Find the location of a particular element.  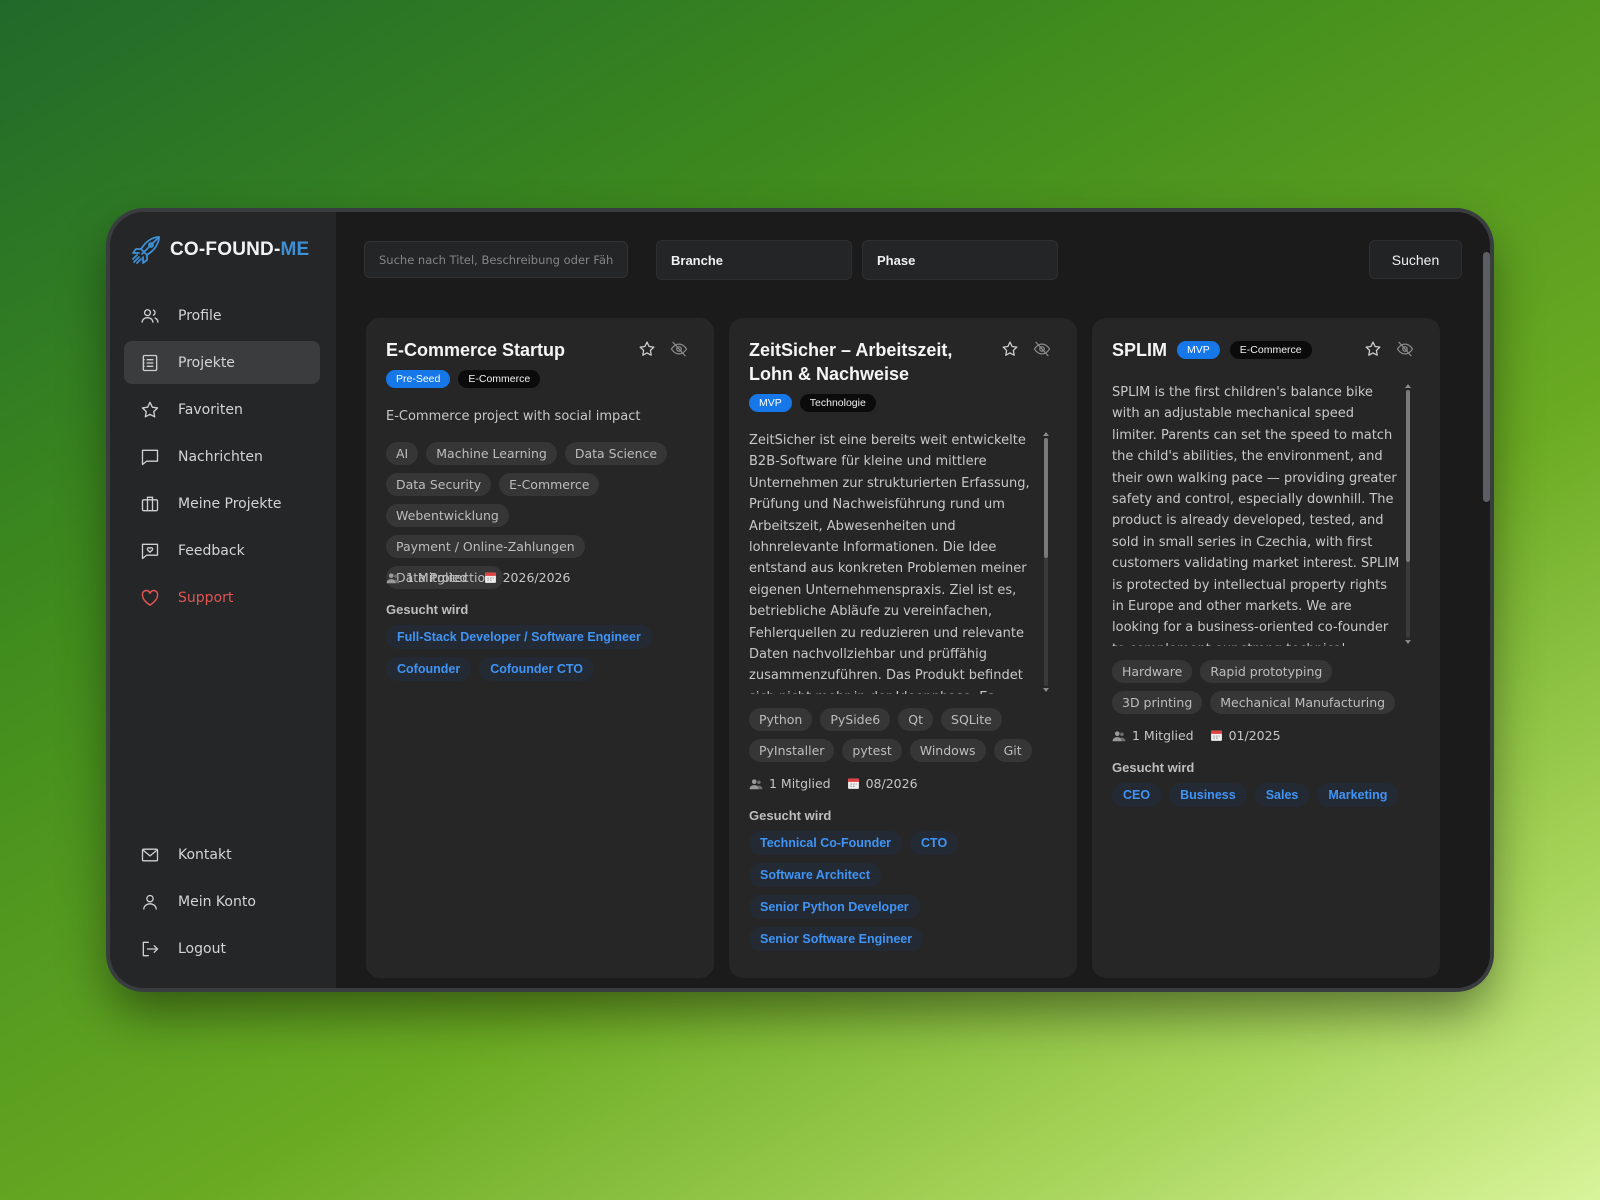

nav-item-meine-projekte: Meine Projekte is located at coordinates (222, 503).